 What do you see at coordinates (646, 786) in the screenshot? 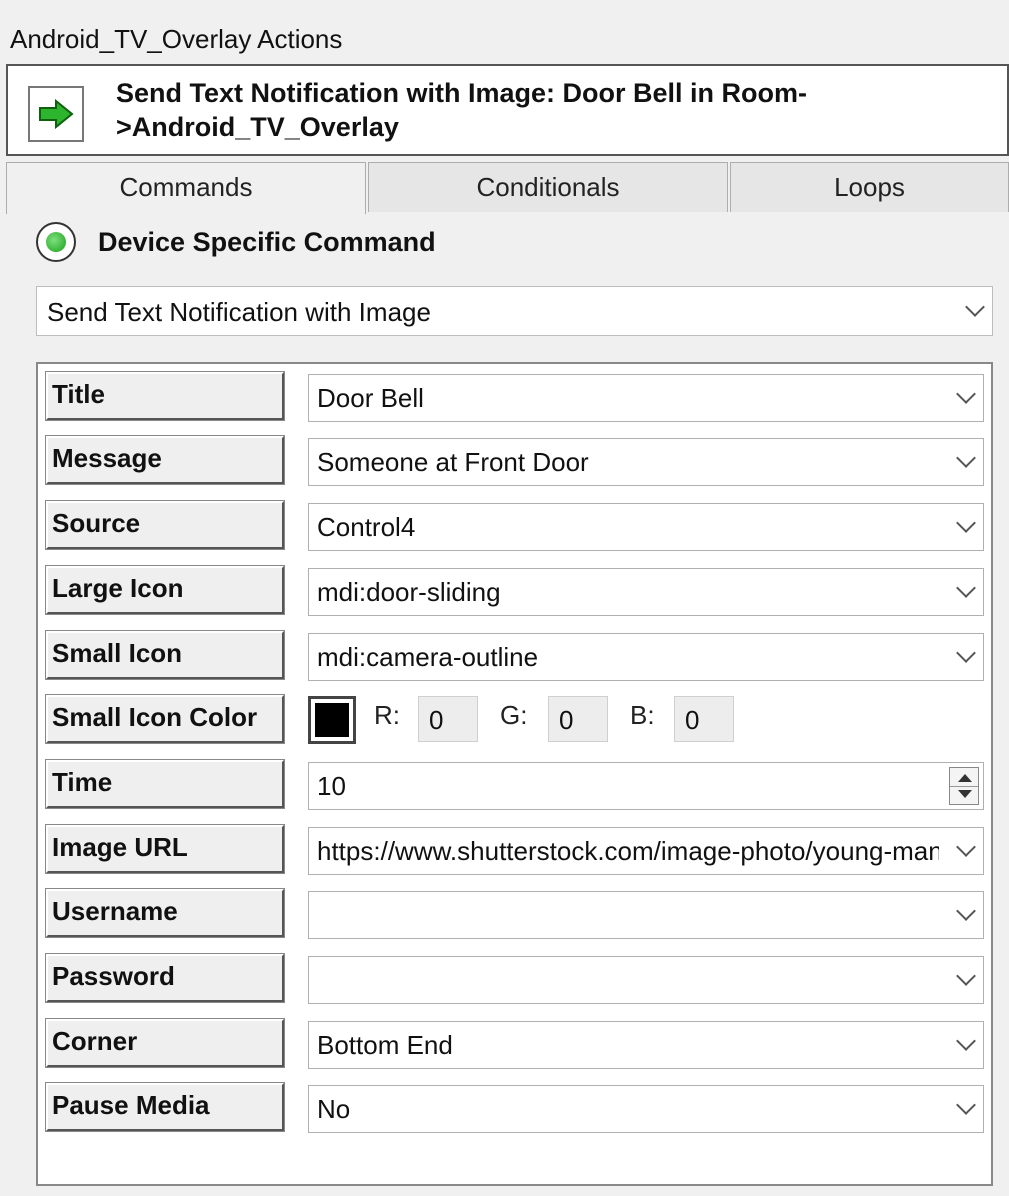
I see `param-time-field: 10` at bounding box center [646, 786].